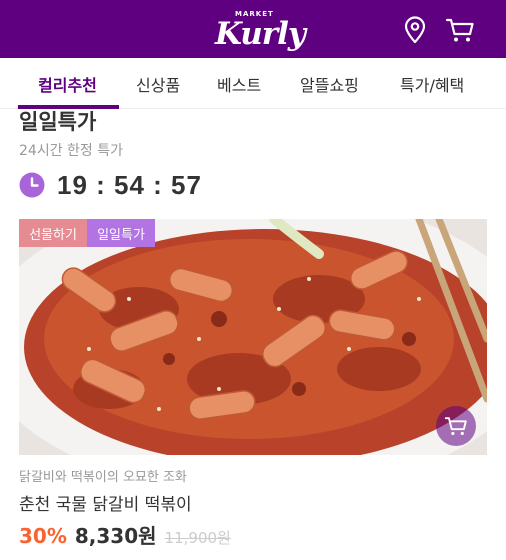  Describe the element at coordinates (260, 34) in the screenshot. I see `logo-kurly-text: Kurly` at that location.